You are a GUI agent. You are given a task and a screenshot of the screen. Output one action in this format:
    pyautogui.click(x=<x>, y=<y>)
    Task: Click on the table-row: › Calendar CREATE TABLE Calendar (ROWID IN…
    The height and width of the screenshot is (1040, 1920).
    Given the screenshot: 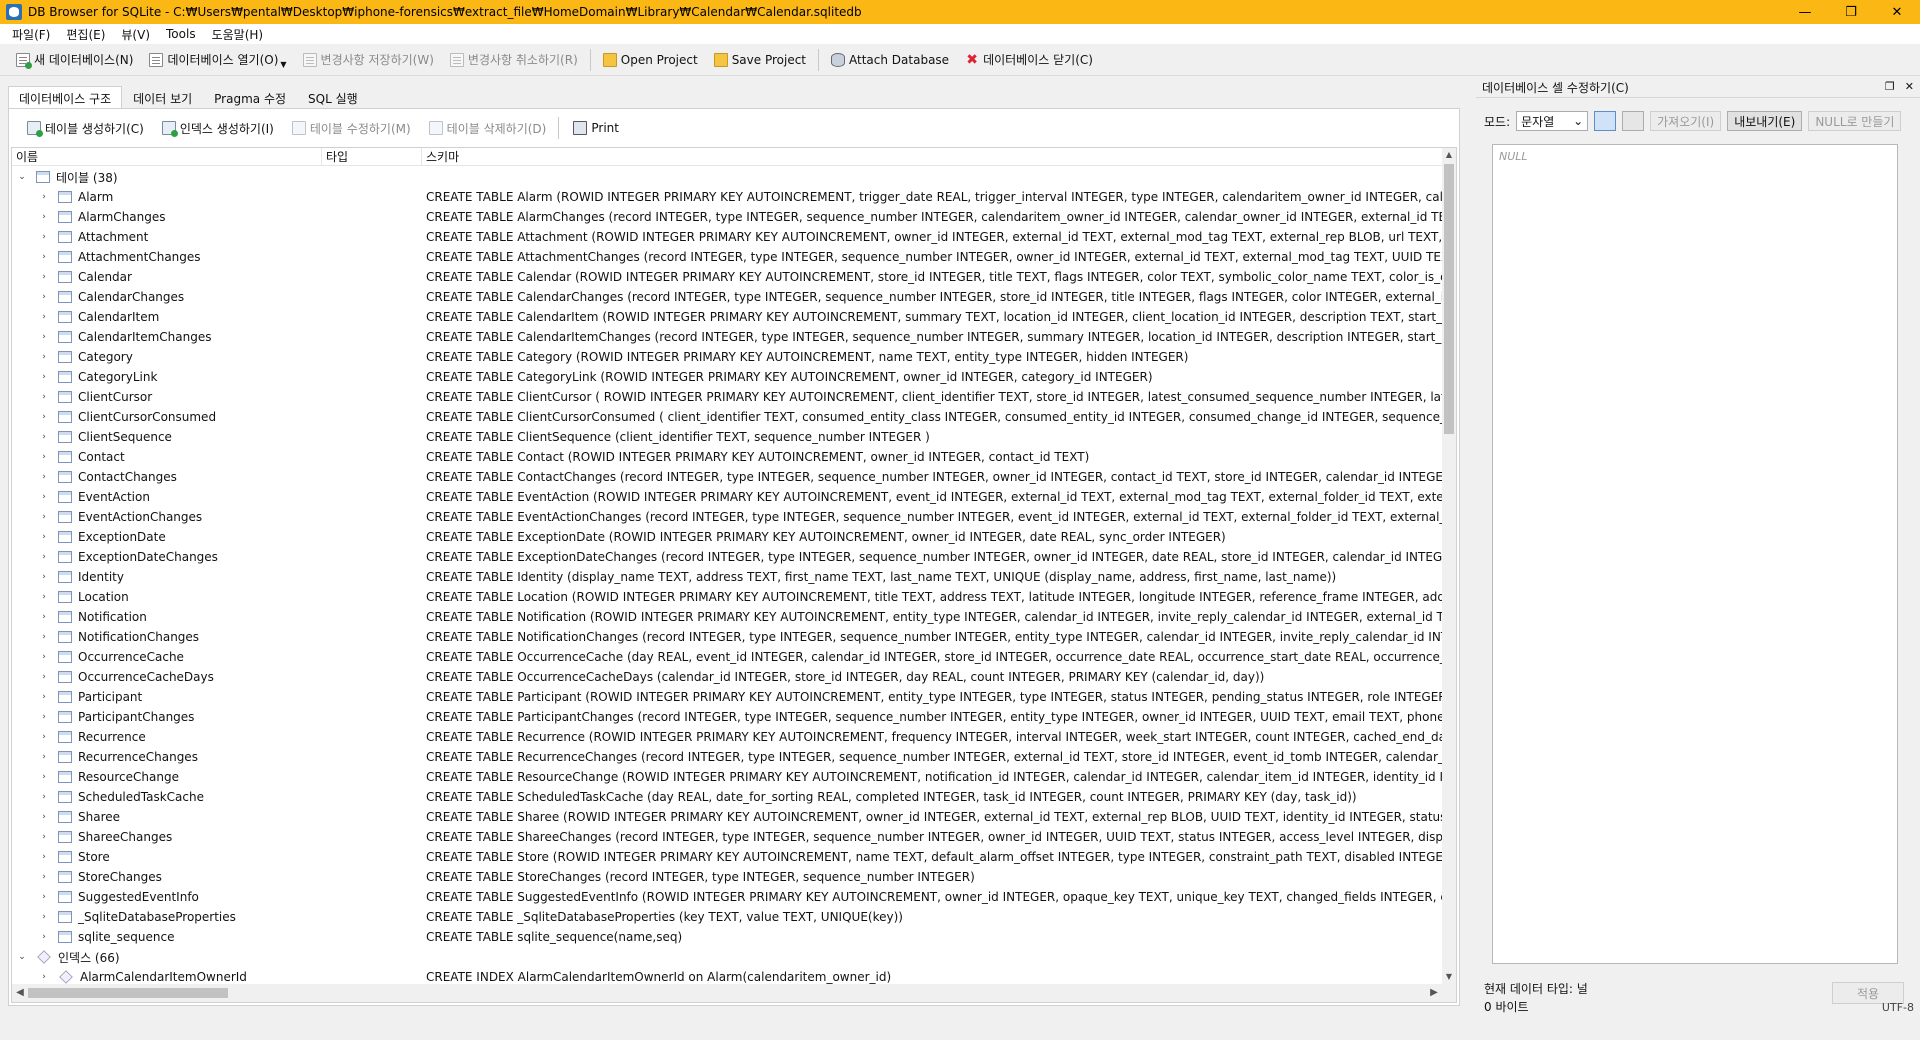 What is the action you would take?
    pyautogui.click(x=727, y=277)
    